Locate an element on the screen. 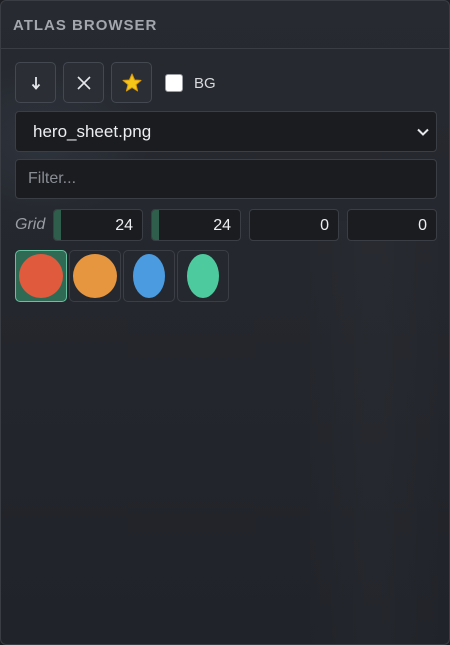 This screenshot has height=645, width=450. grid-label: Grid is located at coordinates (30, 224).